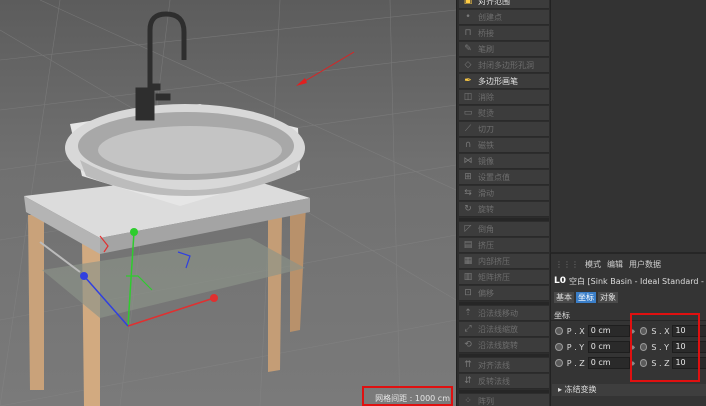  I want to click on tool-label: 对齐法线, so click(494, 365).